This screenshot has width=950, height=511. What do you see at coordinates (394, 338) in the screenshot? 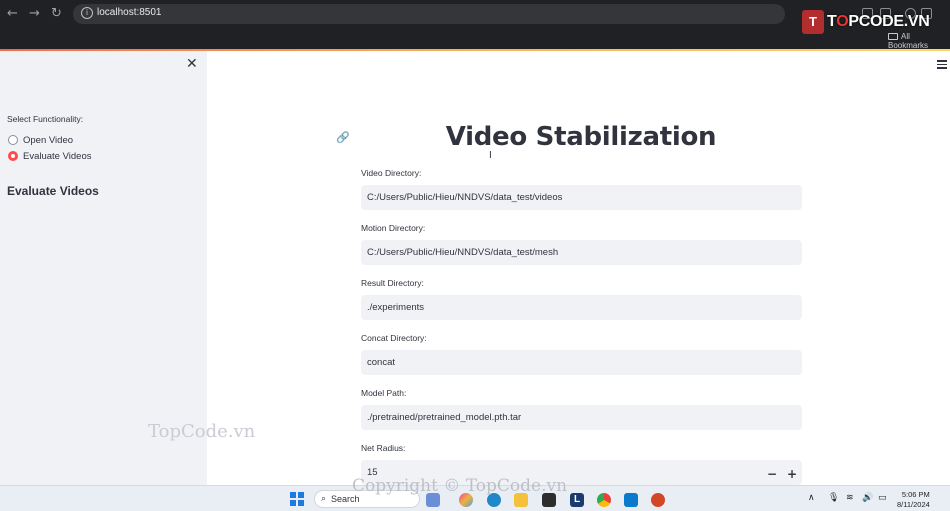
I see `concat-directory-label: Concat Directory:` at bounding box center [394, 338].